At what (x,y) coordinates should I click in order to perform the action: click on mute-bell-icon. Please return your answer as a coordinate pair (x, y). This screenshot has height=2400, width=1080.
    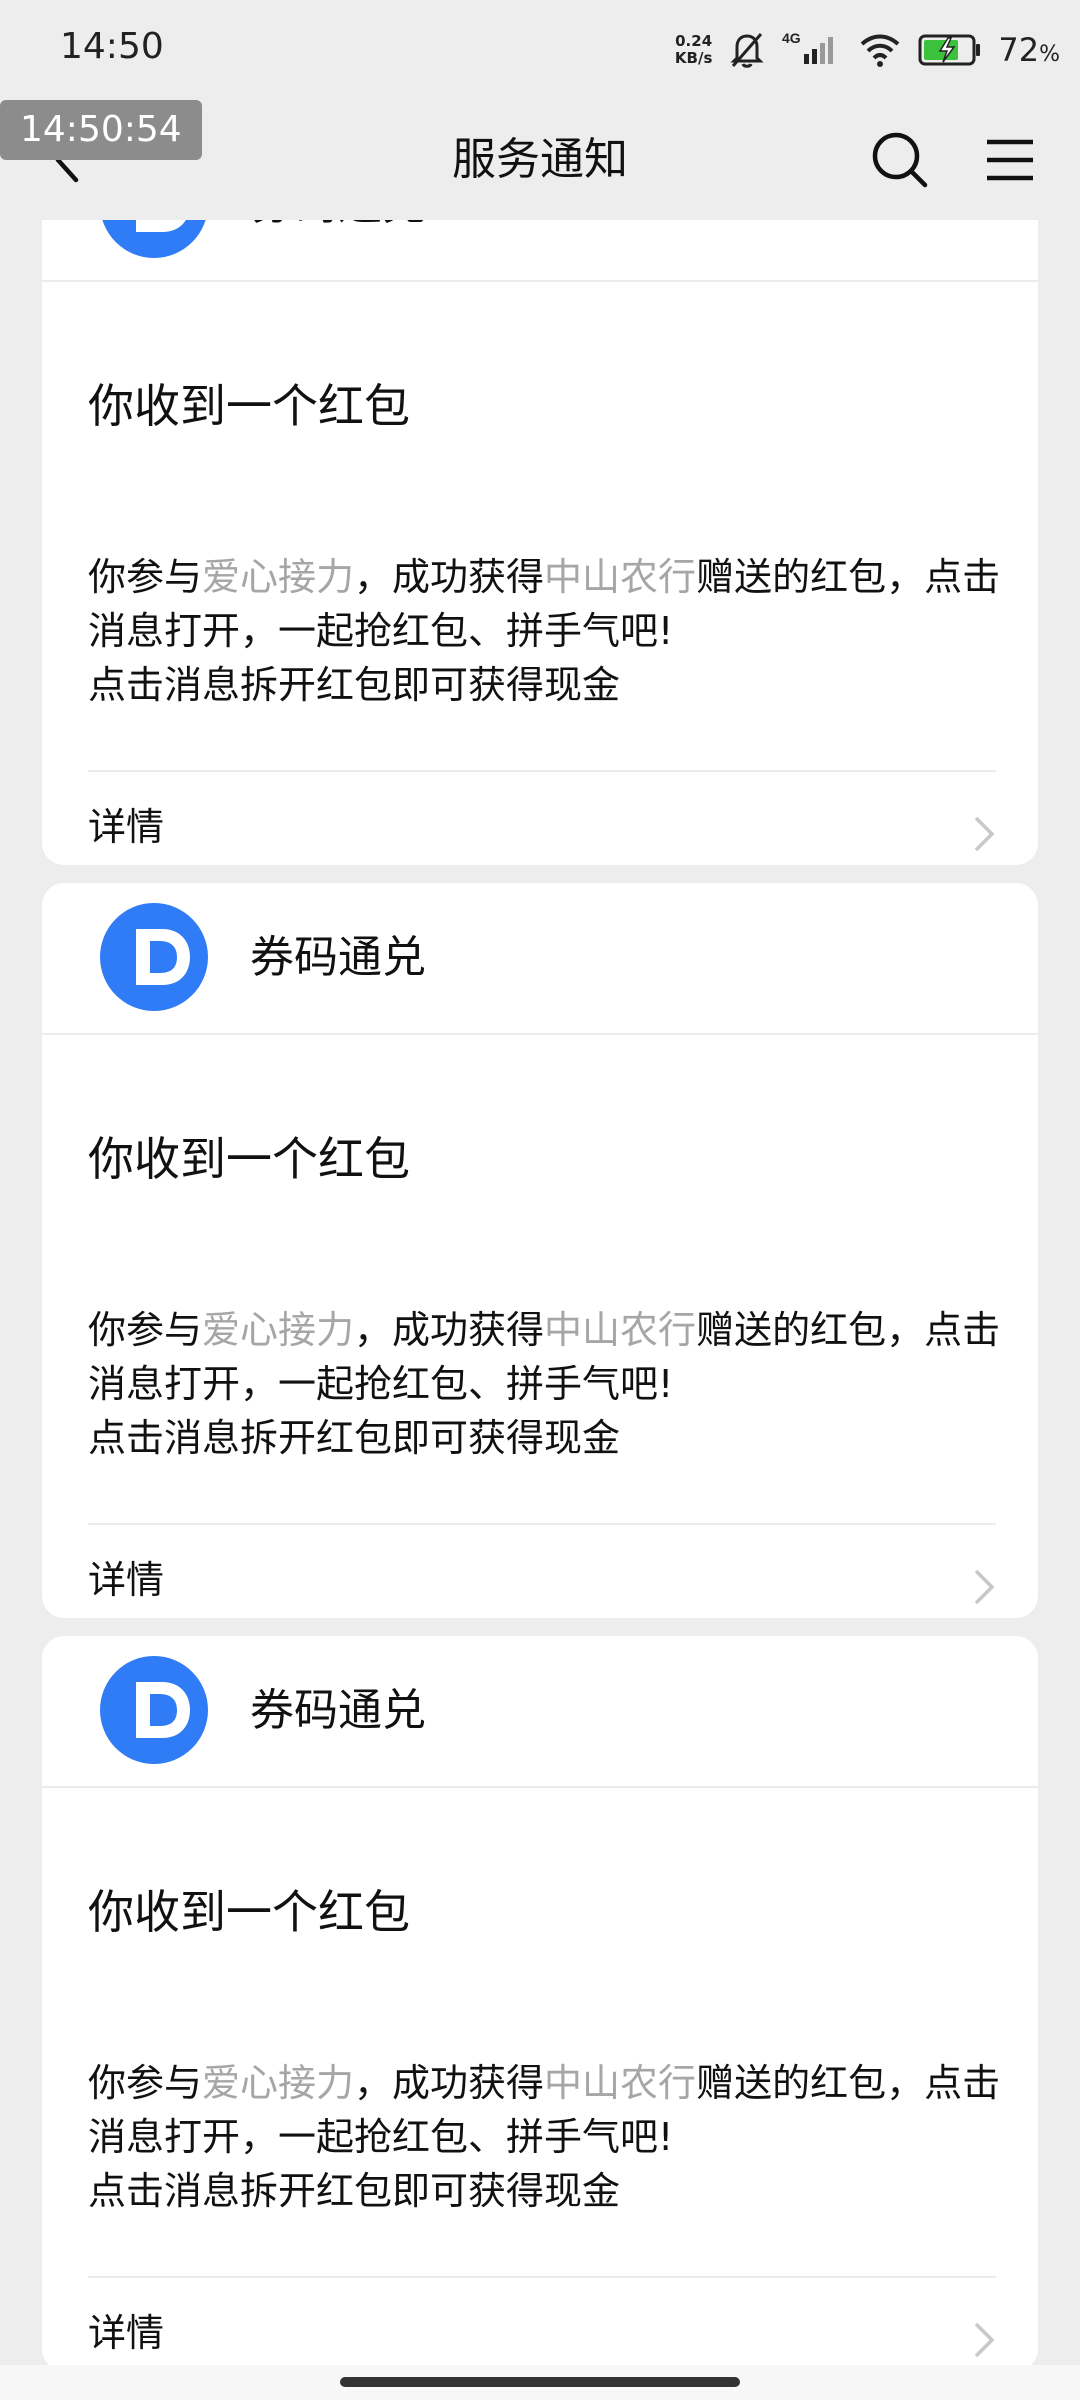
    Looking at the image, I should click on (747, 50).